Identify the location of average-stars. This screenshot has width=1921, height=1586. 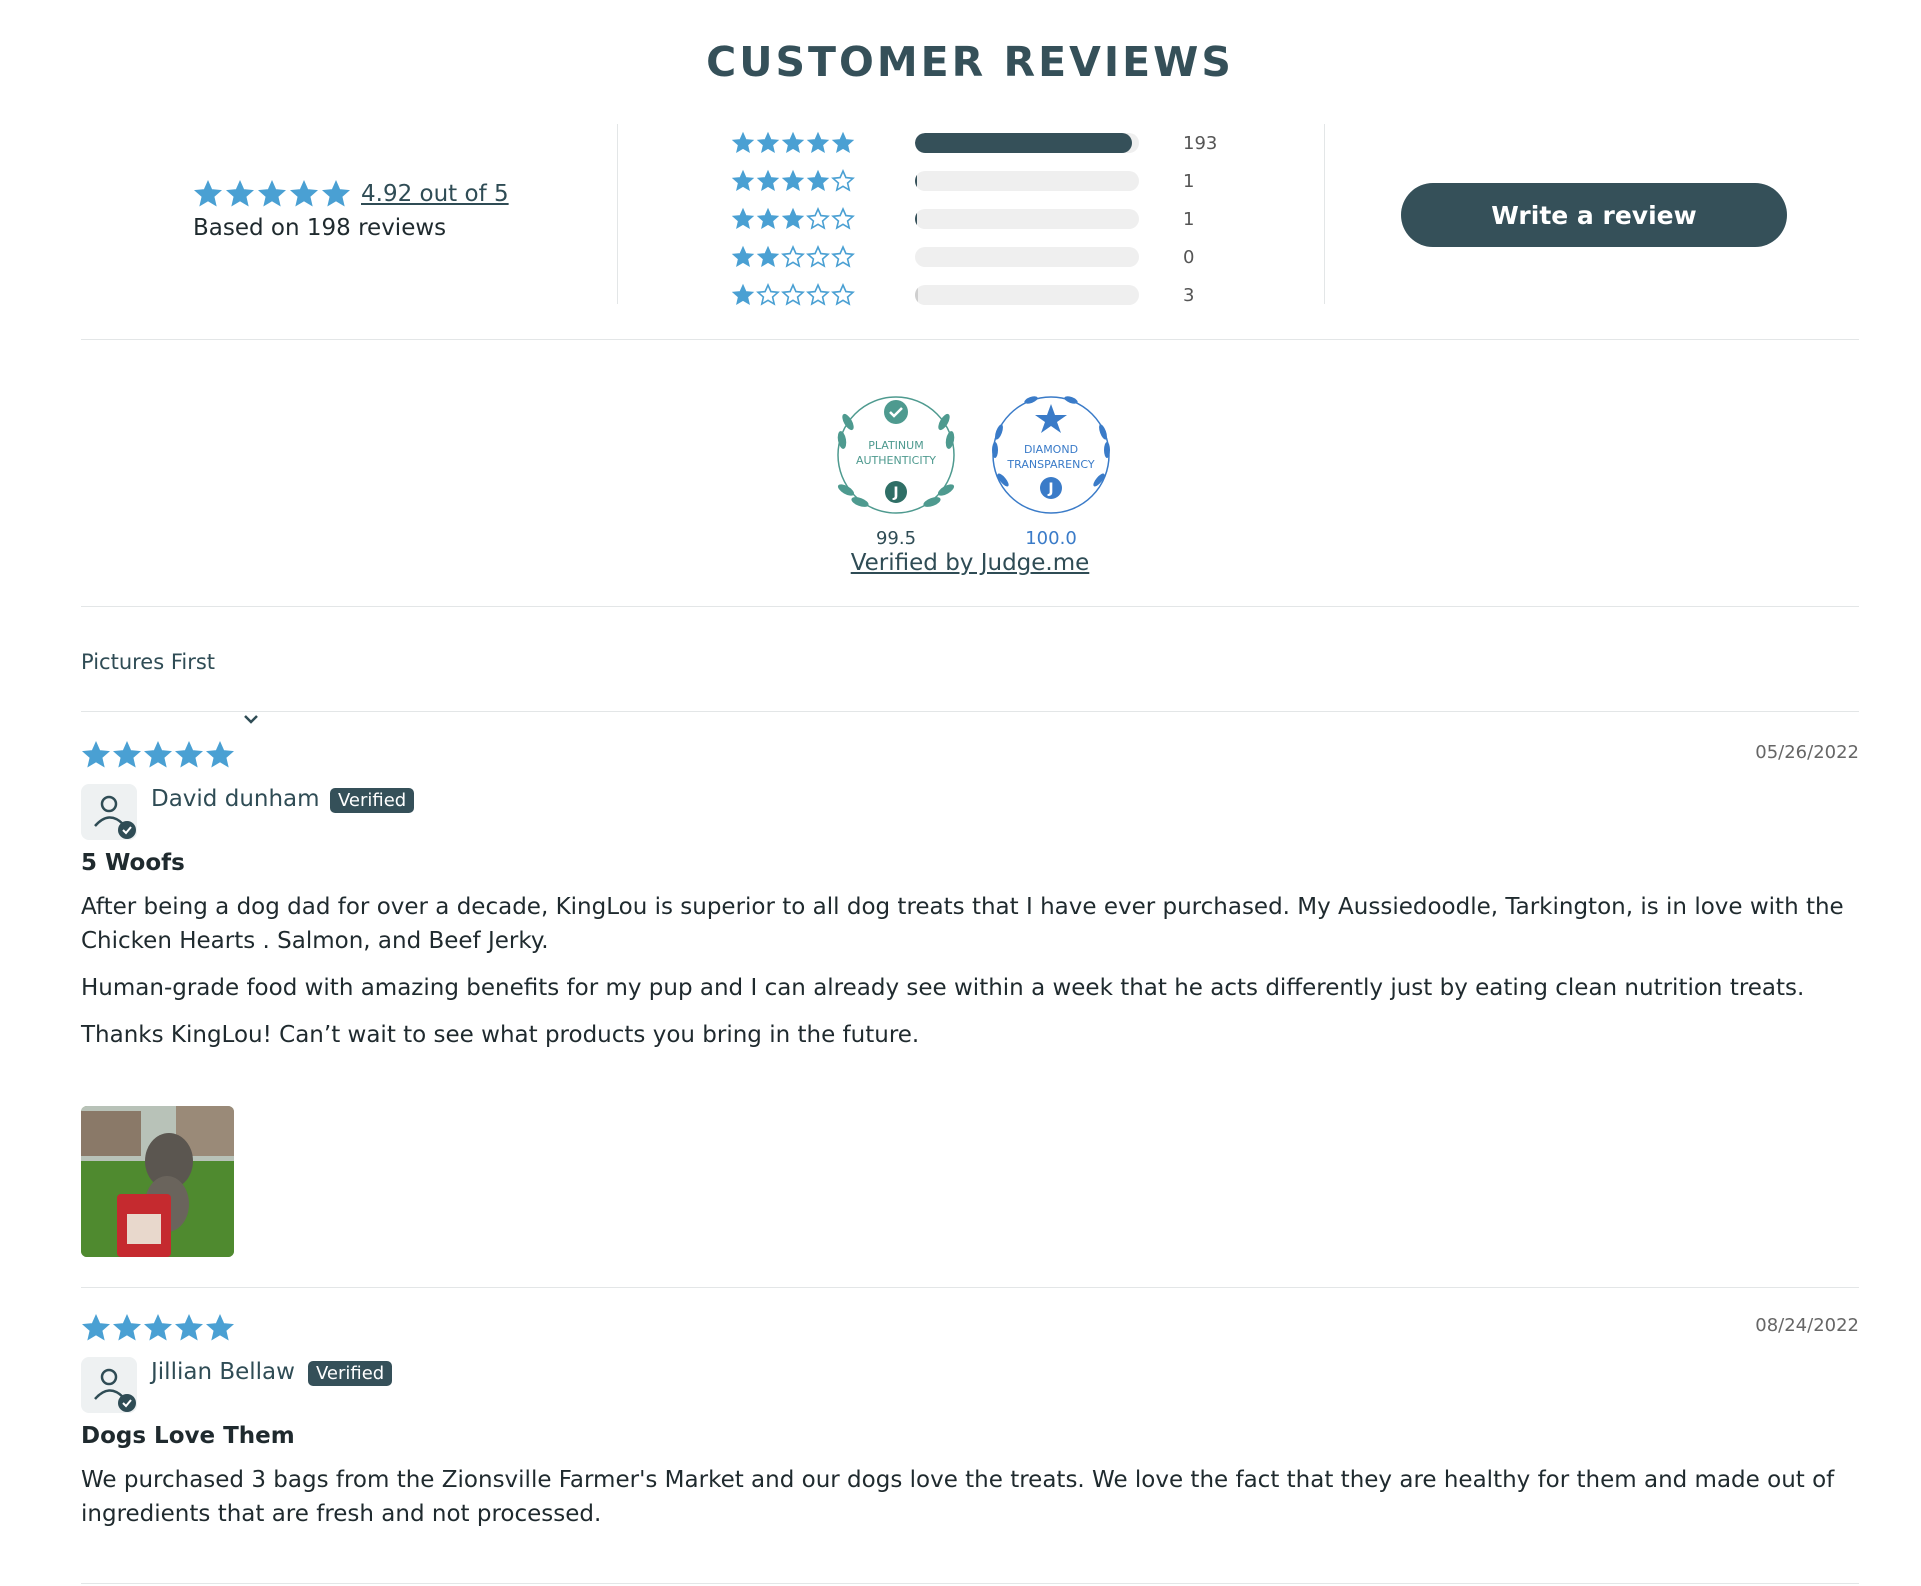
(272, 194).